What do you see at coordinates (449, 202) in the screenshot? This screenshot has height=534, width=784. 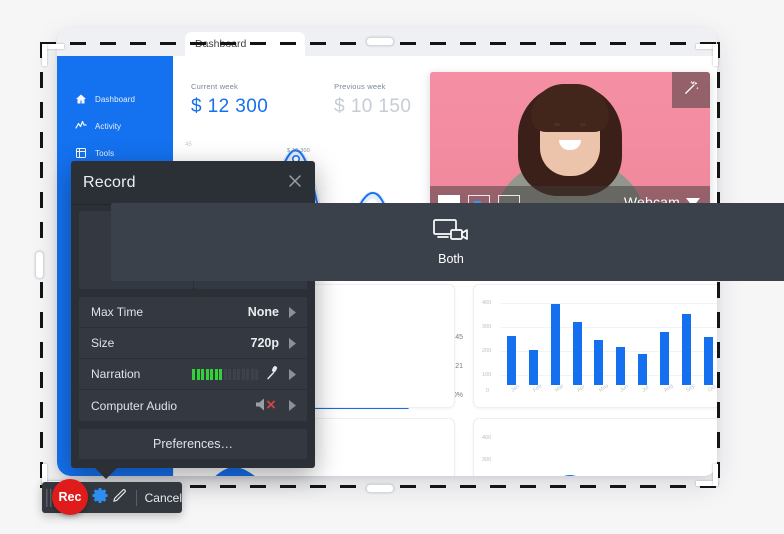 I see `webcam-size-small-button` at bounding box center [449, 202].